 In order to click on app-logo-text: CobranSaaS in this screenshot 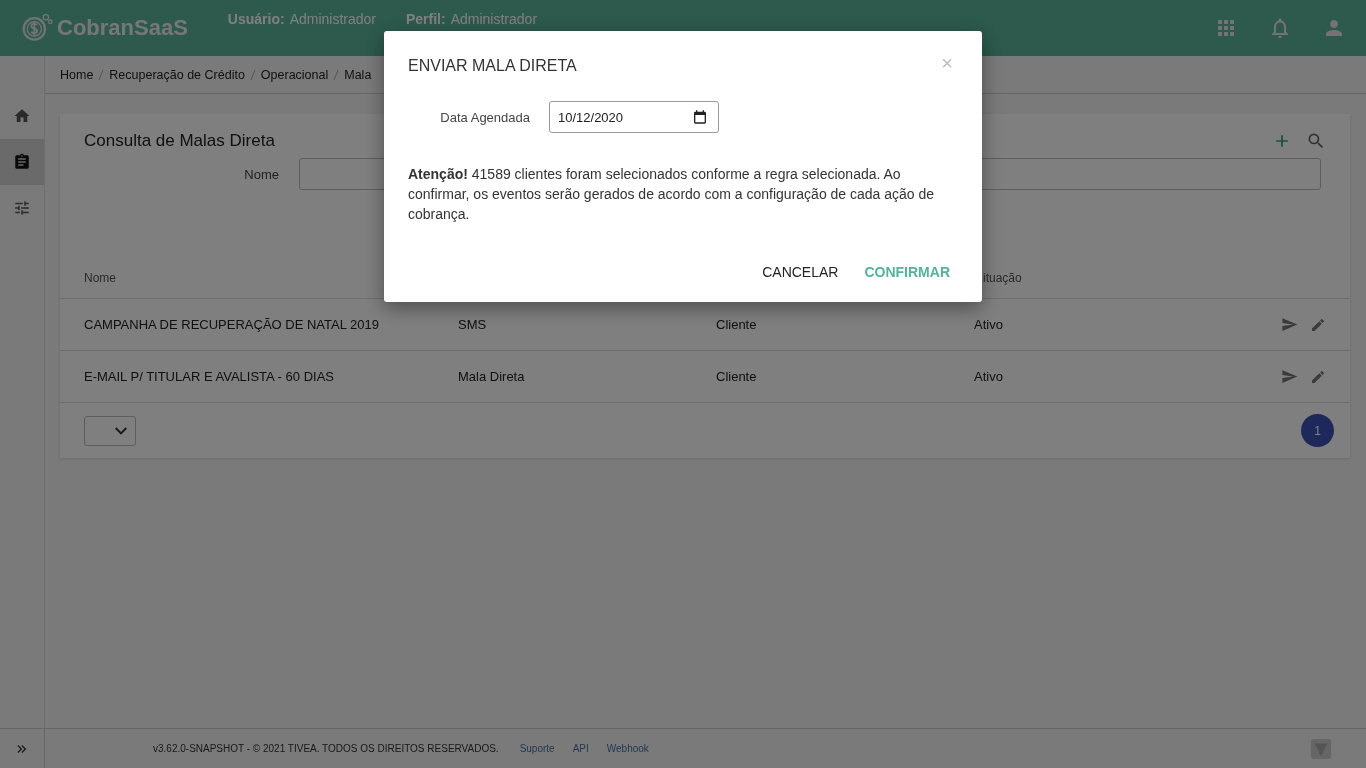, I will do `click(122, 28)`.